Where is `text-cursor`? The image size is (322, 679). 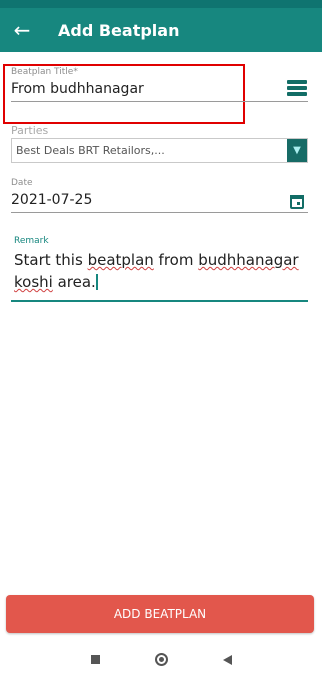 text-cursor is located at coordinates (96, 282).